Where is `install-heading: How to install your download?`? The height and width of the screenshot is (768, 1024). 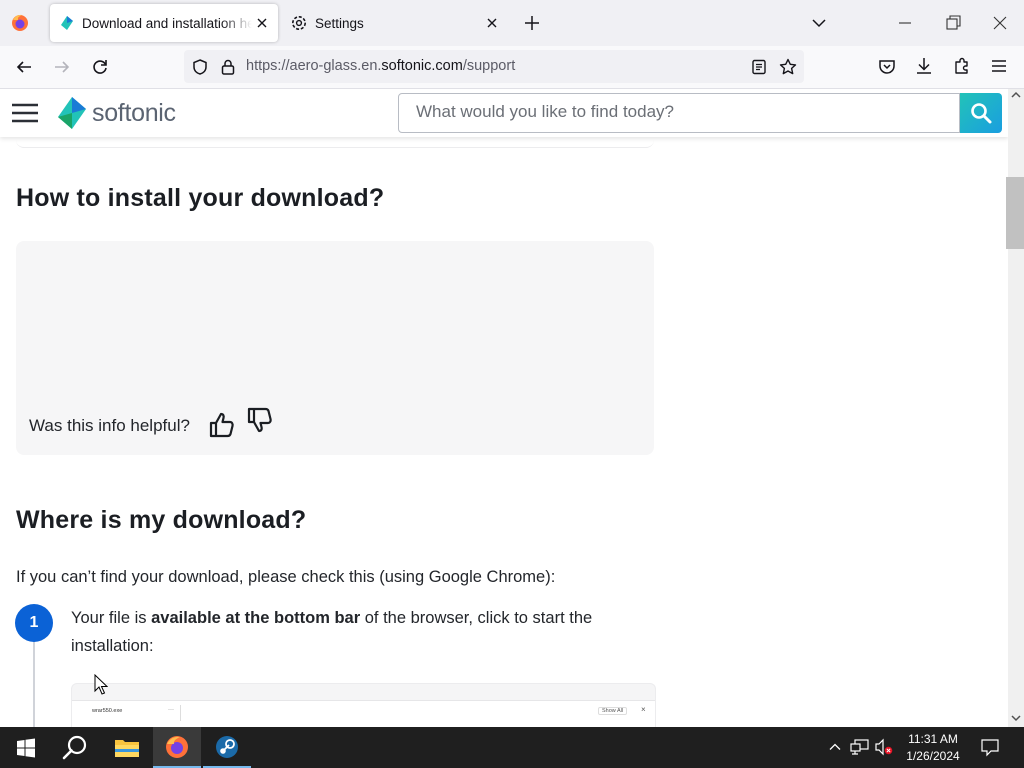 install-heading: How to install your download? is located at coordinates (200, 198).